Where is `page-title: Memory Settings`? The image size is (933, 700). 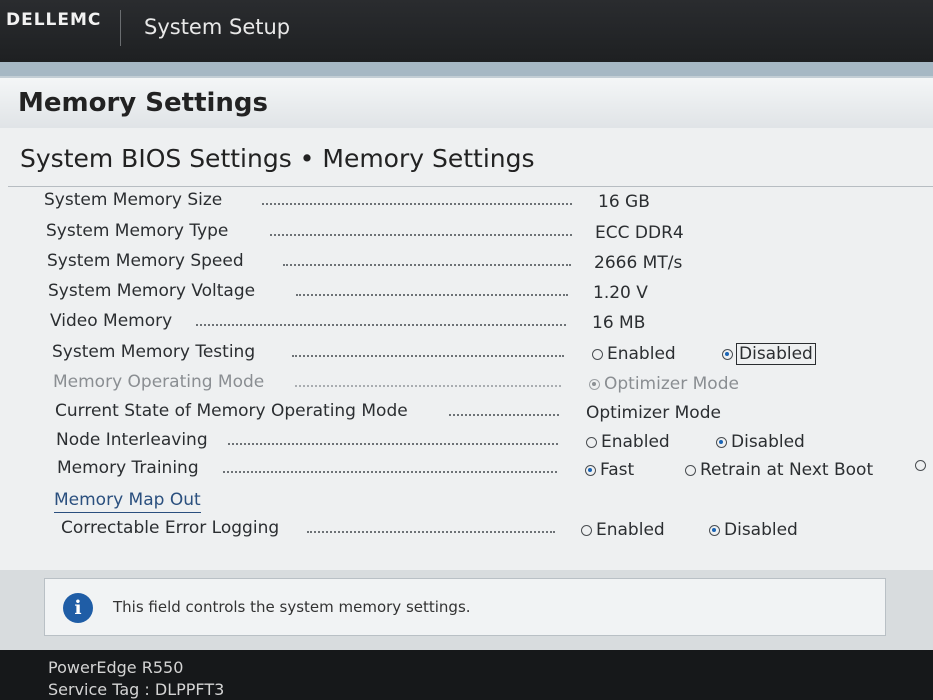
page-title: Memory Settings is located at coordinates (143, 103).